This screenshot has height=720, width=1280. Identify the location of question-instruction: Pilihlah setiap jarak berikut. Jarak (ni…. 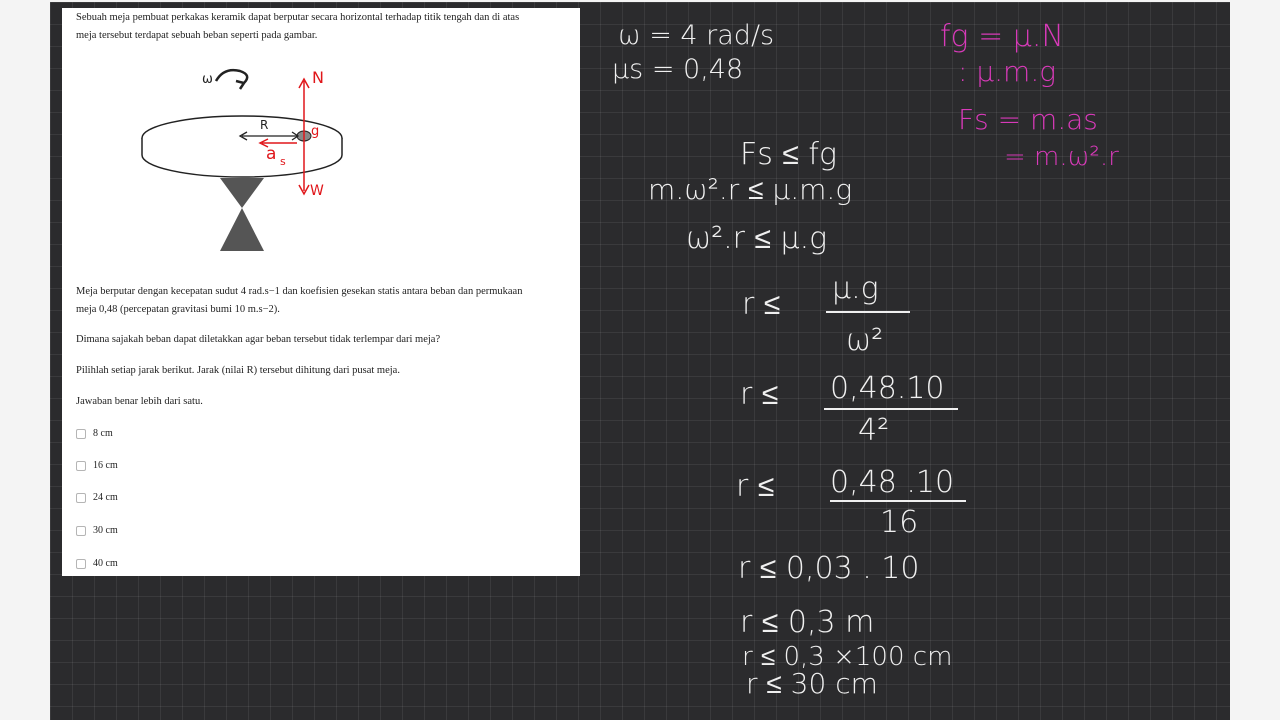
(238, 370).